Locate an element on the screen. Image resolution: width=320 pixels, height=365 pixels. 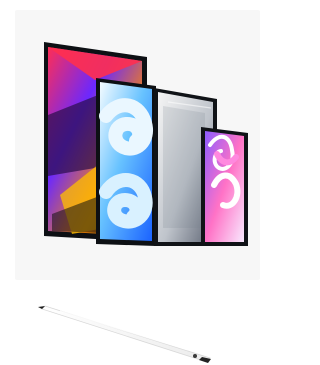
ipad-air-device is located at coordinates (126, 162).